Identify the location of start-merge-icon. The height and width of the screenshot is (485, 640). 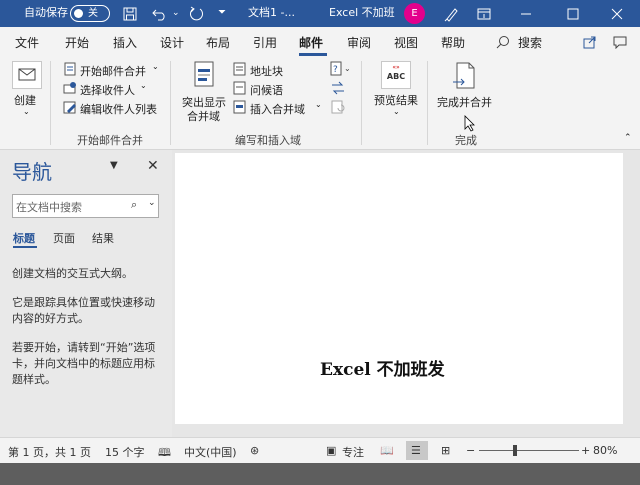
(70, 70).